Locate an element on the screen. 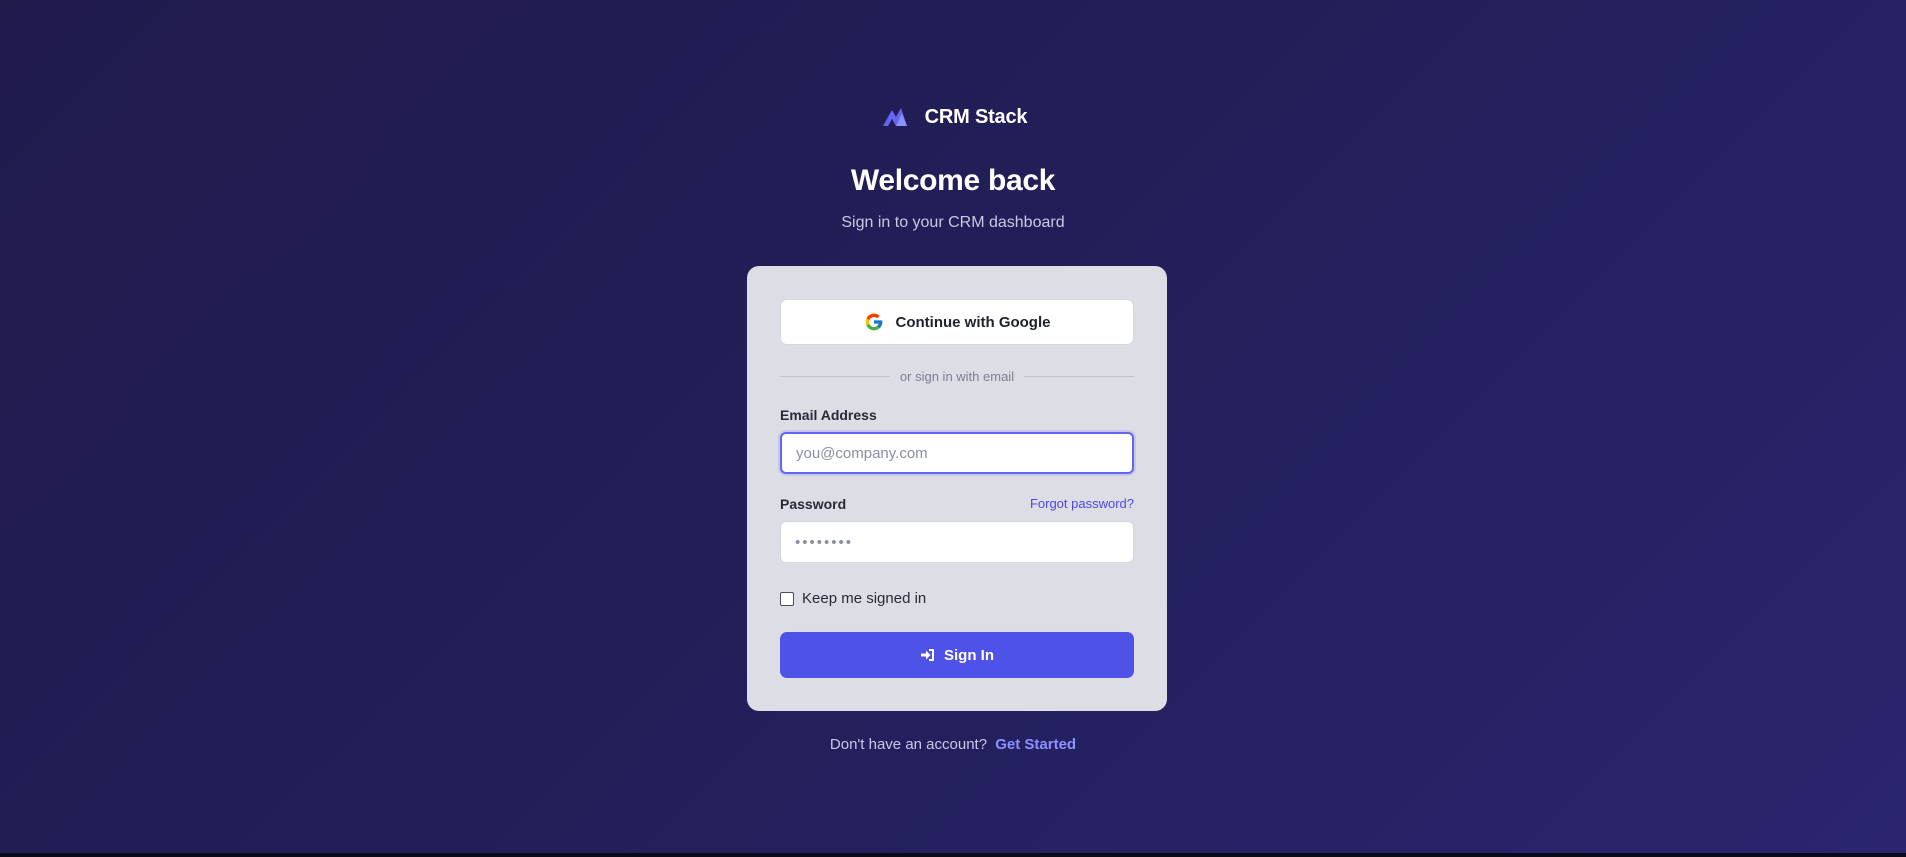  password-label: Password is located at coordinates (813, 504).